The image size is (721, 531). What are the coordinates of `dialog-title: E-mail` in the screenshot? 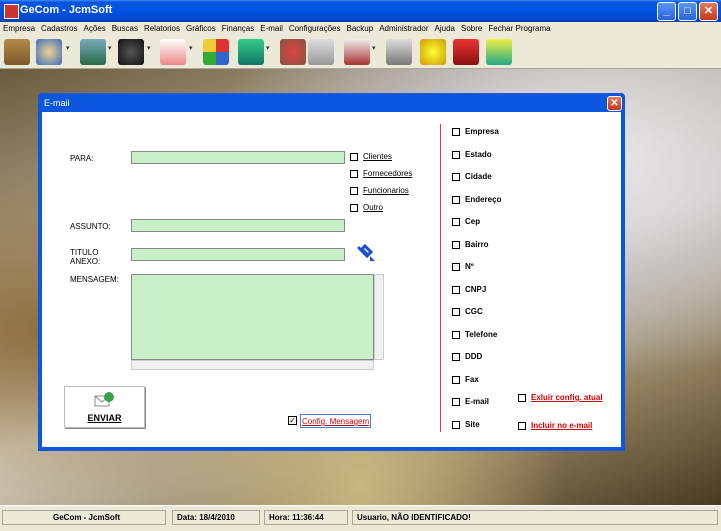 It's located at (57, 103).